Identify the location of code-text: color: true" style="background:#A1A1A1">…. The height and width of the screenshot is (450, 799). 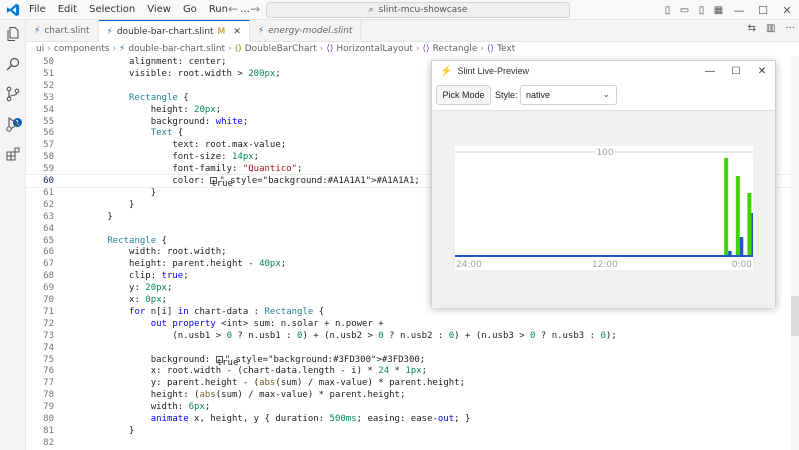
(242, 182).